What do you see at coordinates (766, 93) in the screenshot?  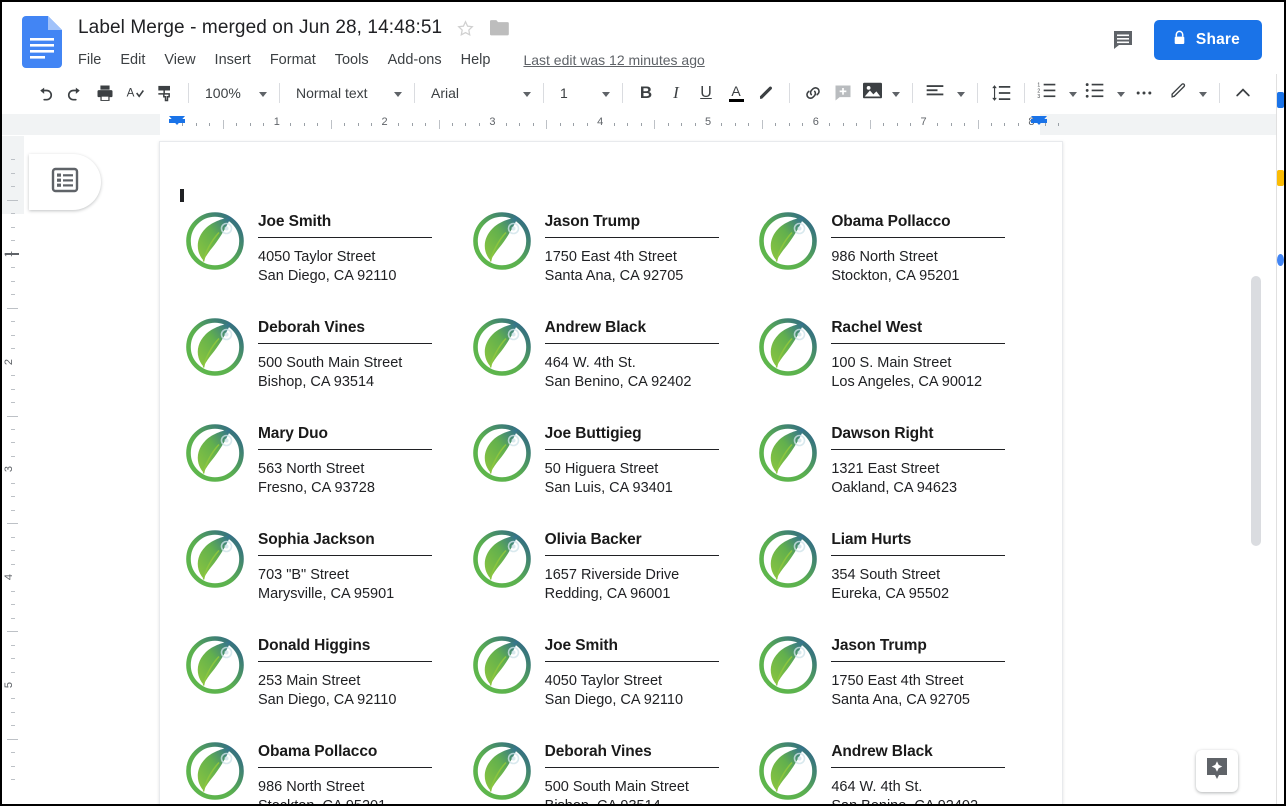 I see `highlight-pen-icon` at bounding box center [766, 93].